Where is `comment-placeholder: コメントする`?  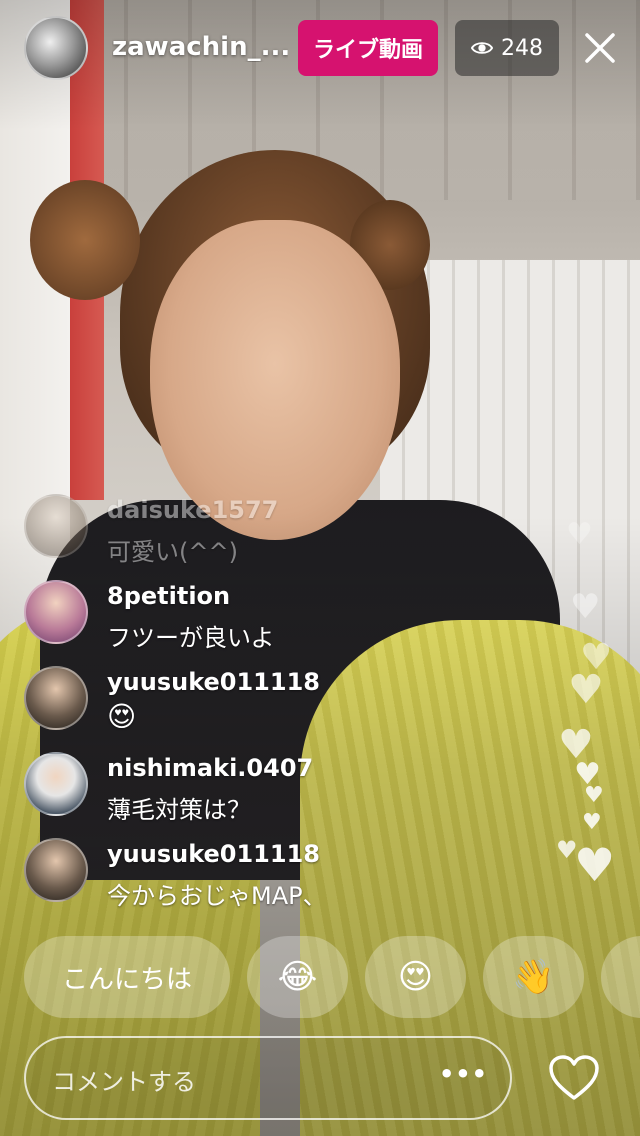
comment-placeholder: コメントする is located at coordinates (124, 1082).